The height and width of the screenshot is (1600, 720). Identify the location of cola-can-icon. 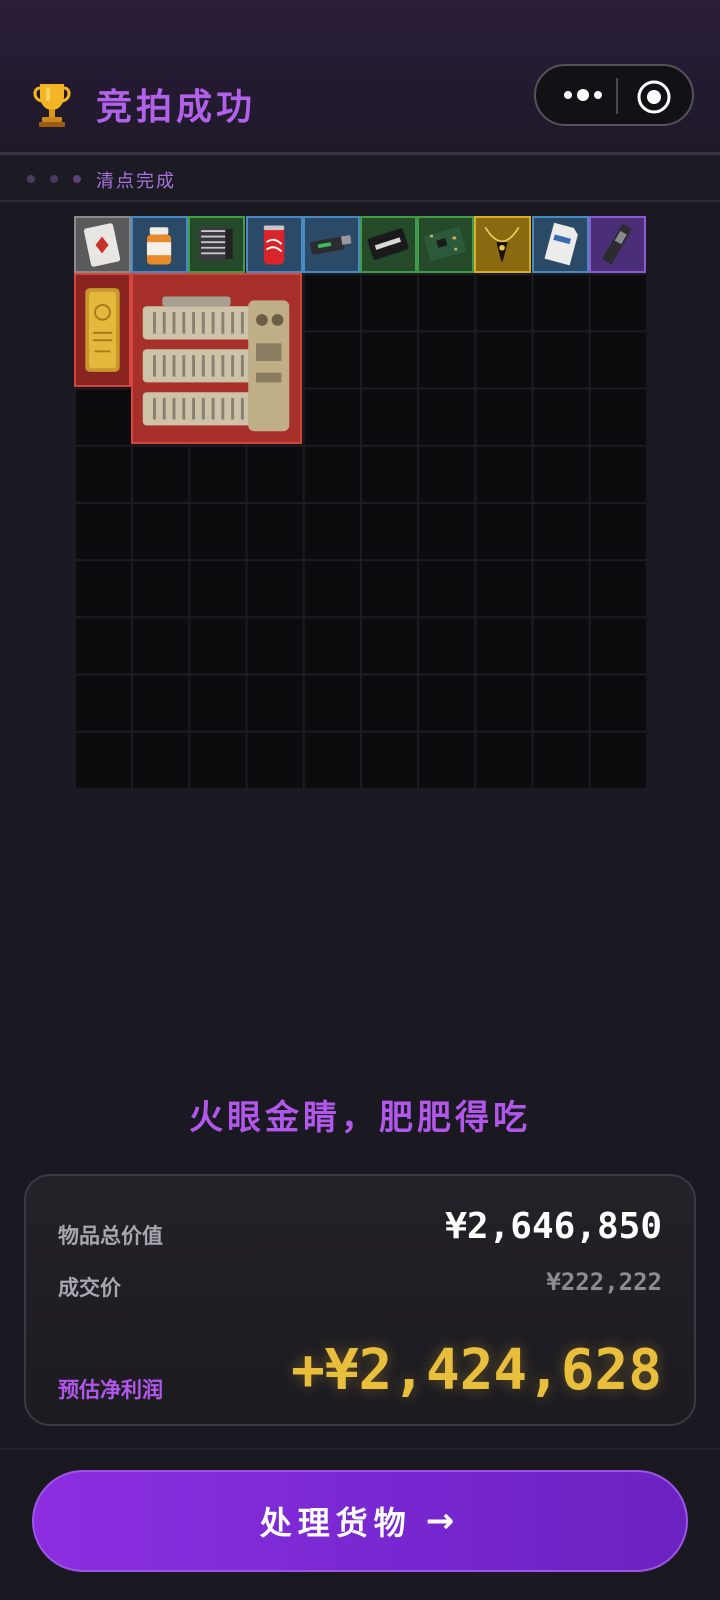
(273, 245).